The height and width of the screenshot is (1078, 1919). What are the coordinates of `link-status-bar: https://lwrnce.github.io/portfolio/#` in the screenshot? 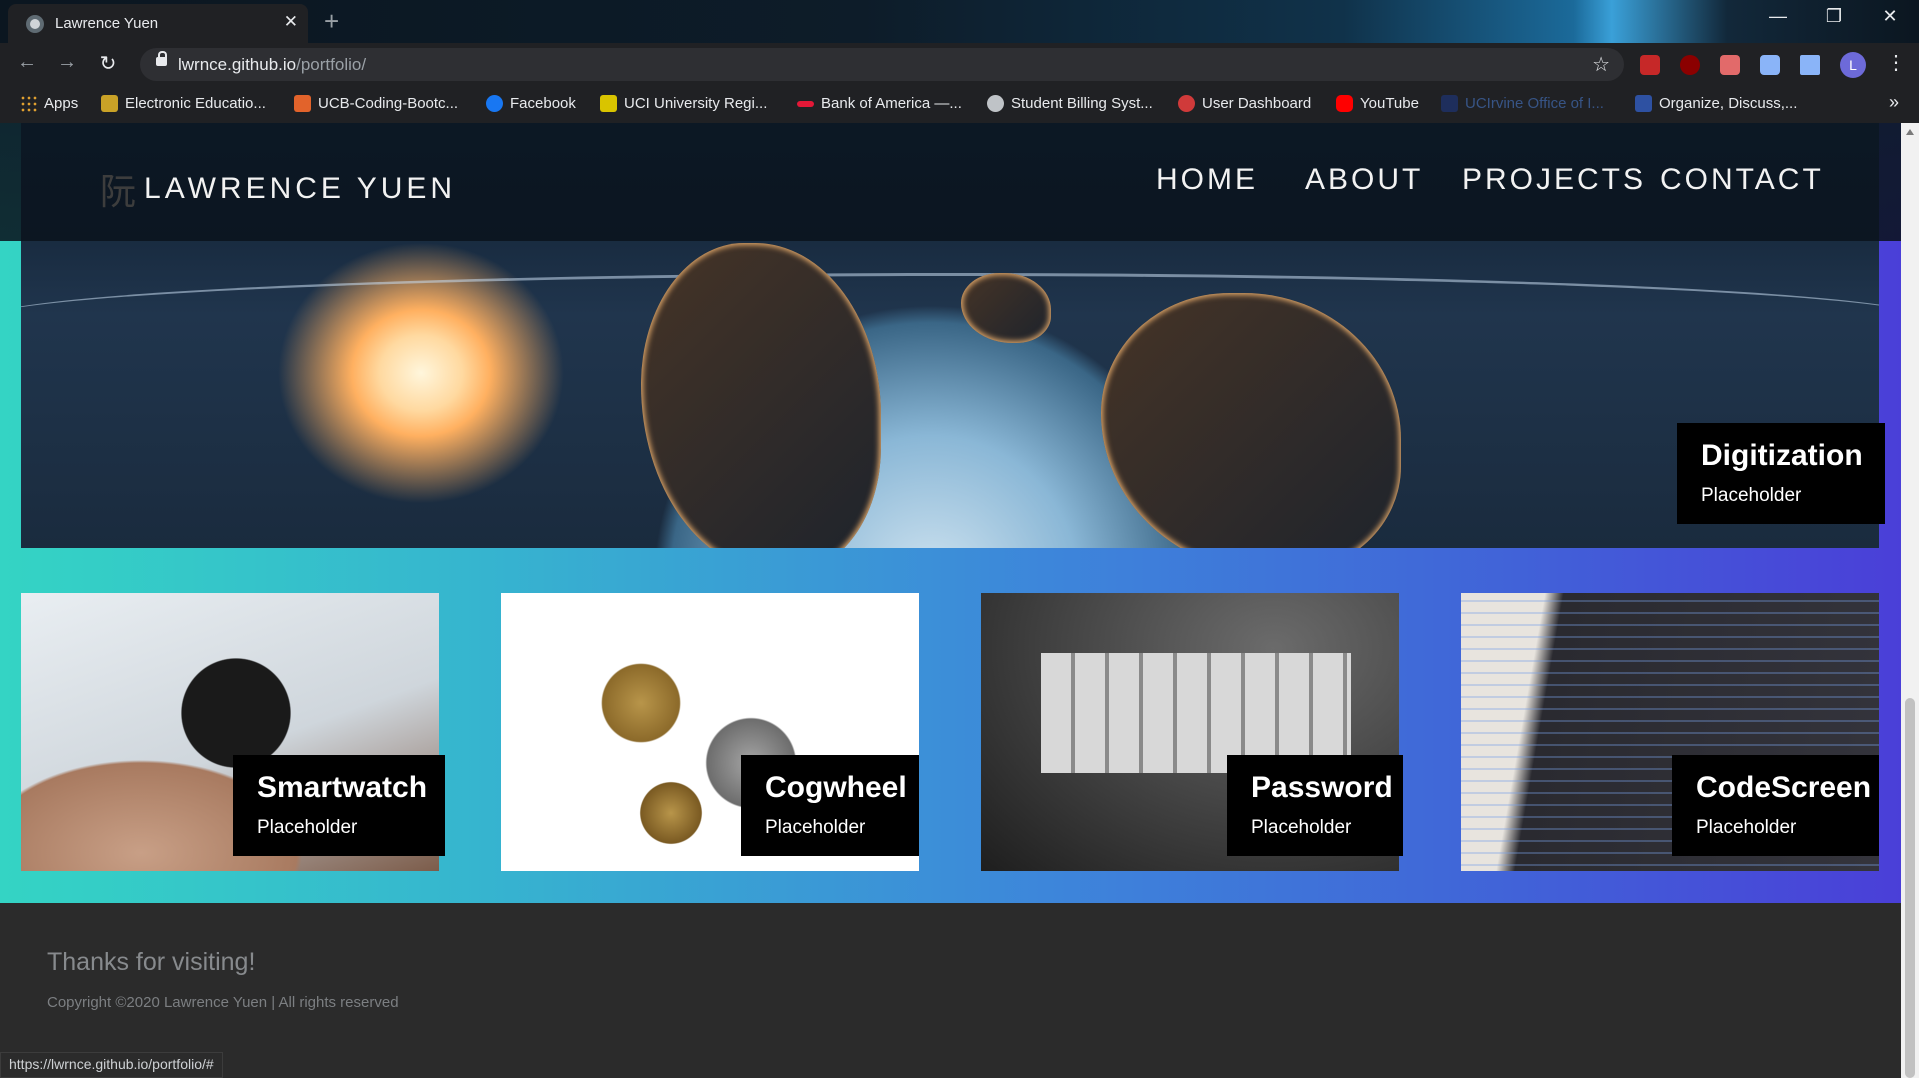 It's located at (111, 1065).